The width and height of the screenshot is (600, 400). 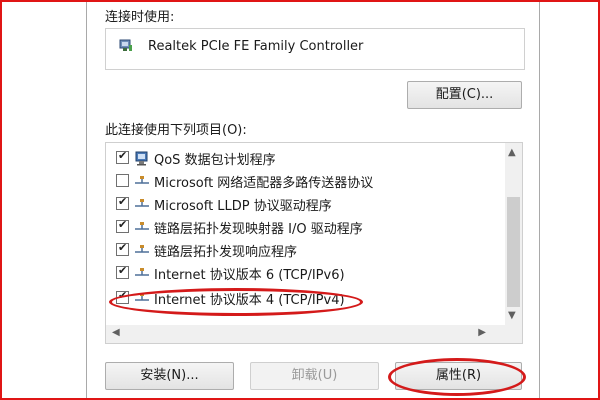 I want to click on item-label: Internet 协议版本 4 (TCP/IPv4), so click(x=249, y=300).